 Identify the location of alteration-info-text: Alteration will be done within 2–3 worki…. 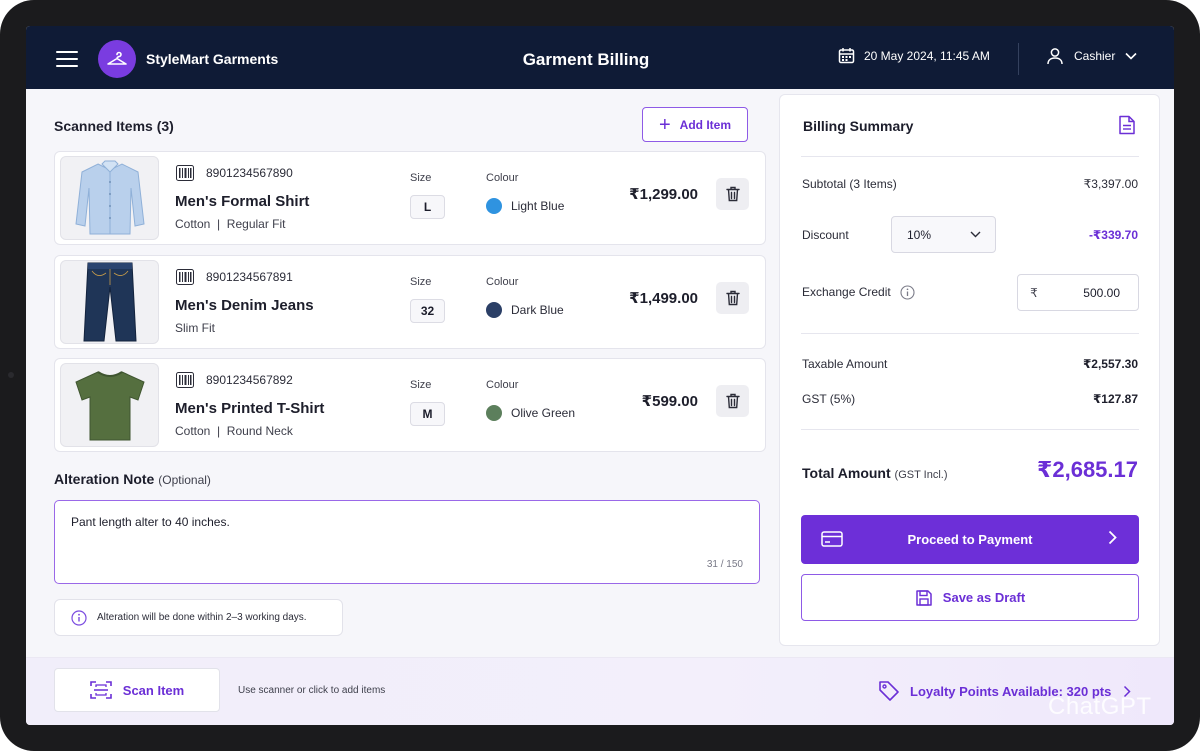
(202, 617).